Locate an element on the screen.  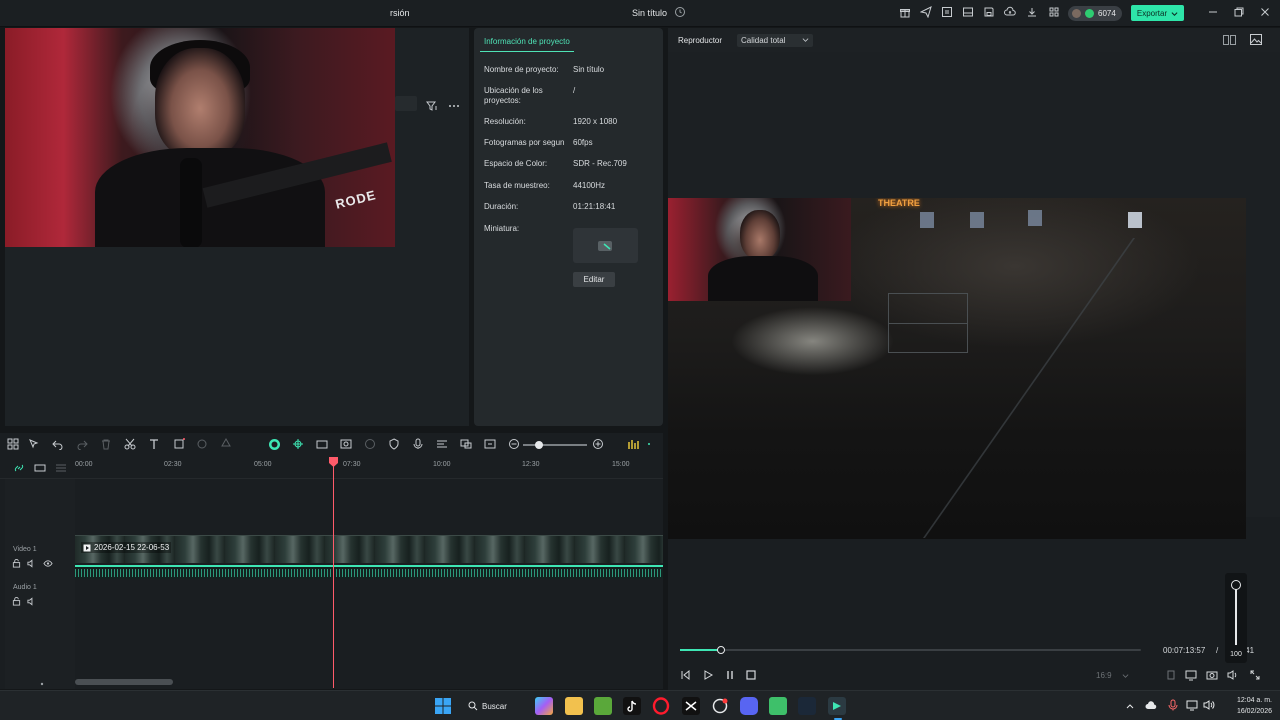
fit-icon is located at coordinates (491, 445).